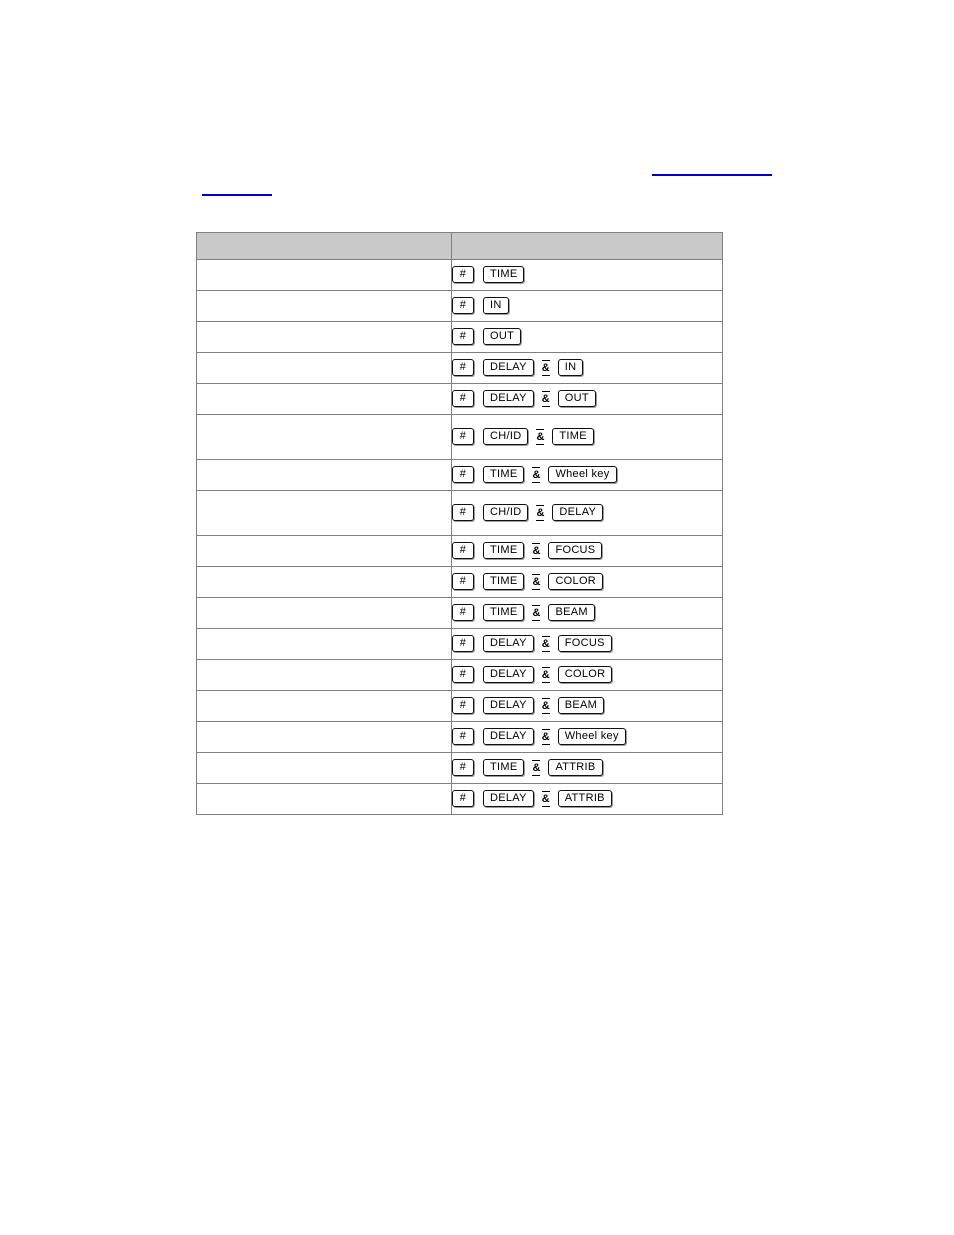 The image size is (954, 1235). I want to click on row-key-sequence-cell: # IN, so click(587, 306).